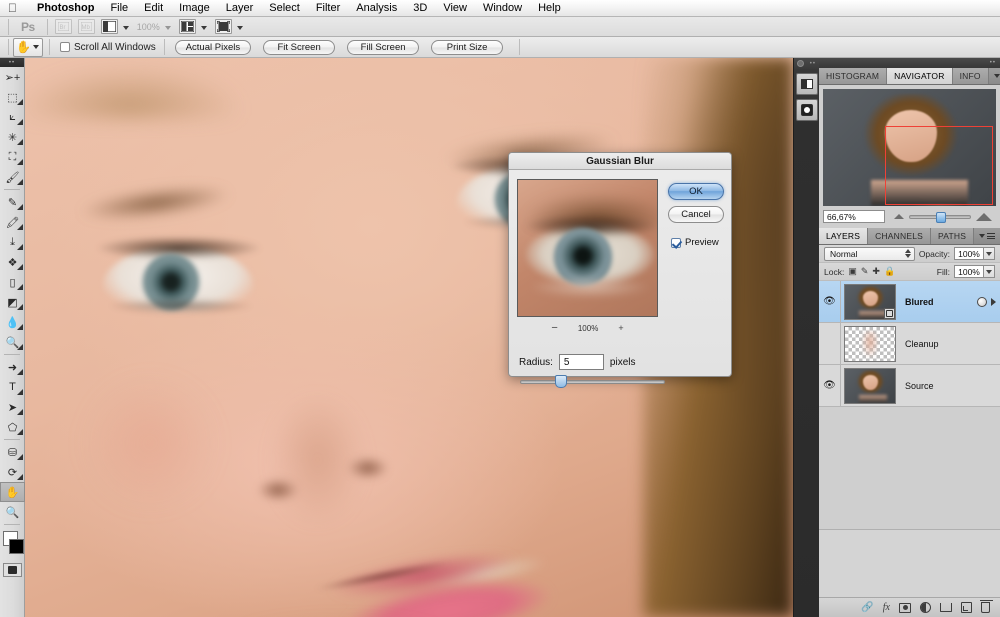 This screenshot has height=617, width=1000. Describe the element at coordinates (12, 137) in the screenshot. I see `tool-quick-selection: ✳` at that location.